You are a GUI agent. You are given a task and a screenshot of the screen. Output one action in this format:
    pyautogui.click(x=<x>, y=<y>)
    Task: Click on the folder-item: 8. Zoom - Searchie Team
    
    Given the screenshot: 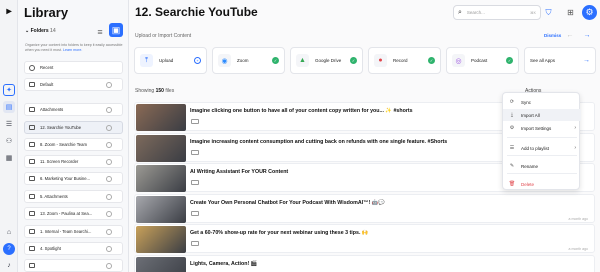 What is the action you would take?
    pyautogui.click(x=73, y=144)
    